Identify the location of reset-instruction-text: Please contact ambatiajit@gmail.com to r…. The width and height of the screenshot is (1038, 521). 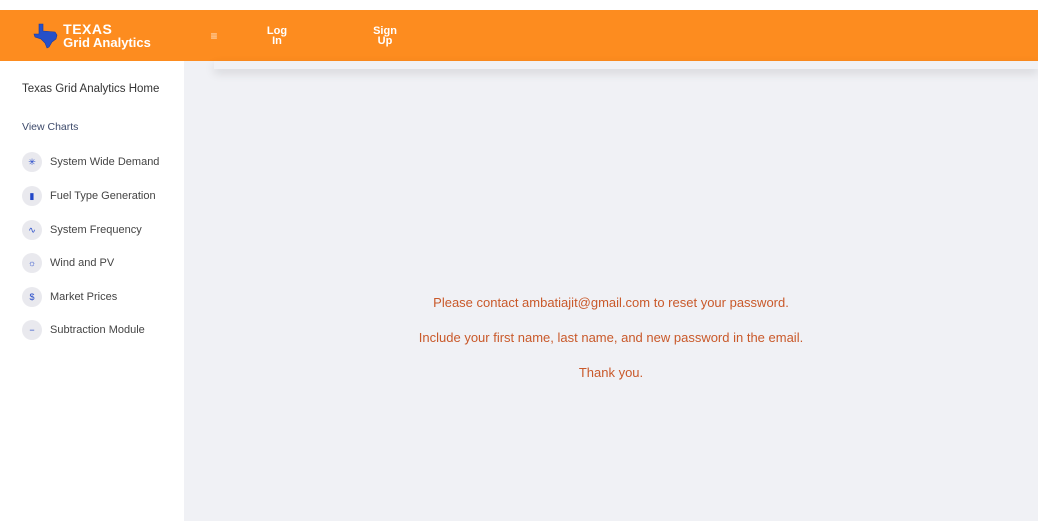
(611, 302).